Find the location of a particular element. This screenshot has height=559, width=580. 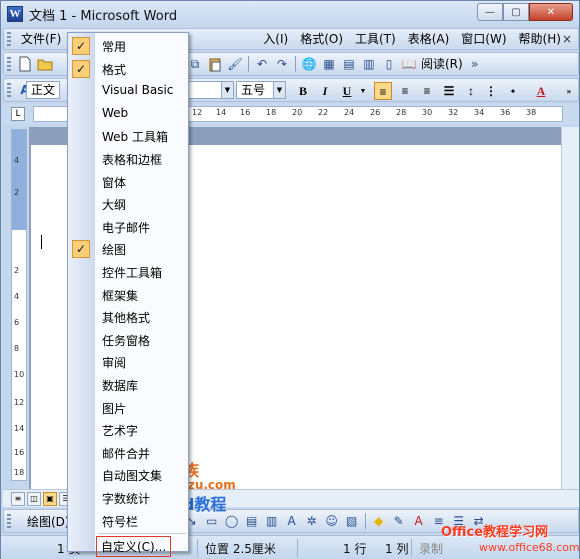

toolbar-menu-item: 框架集 is located at coordinates (128, 295).